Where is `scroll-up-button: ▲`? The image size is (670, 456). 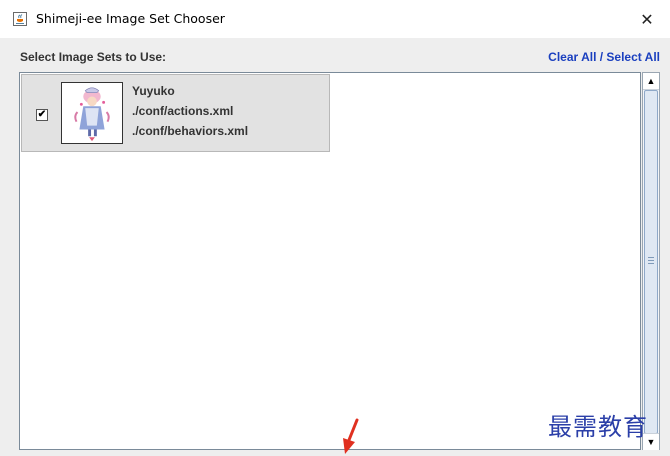 scroll-up-button: ▲ is located at coordinates (651, 81).